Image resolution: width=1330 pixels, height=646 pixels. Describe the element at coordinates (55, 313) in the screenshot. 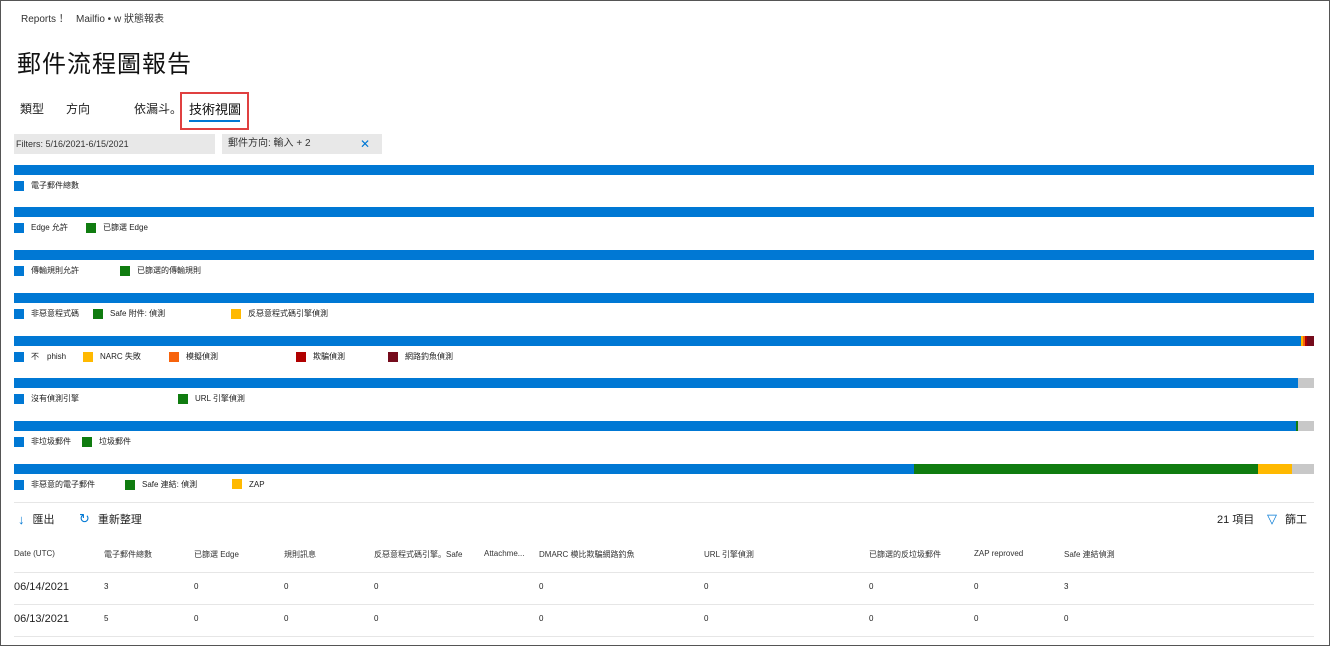

I see `legend-label: 非惡意程式碼` at that location.